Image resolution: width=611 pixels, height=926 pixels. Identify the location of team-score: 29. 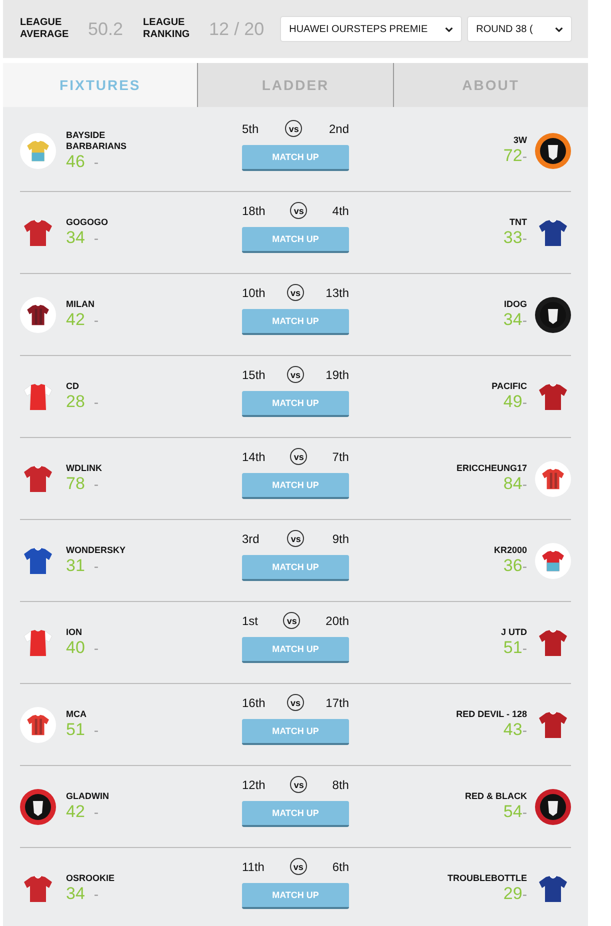
(512, 894).